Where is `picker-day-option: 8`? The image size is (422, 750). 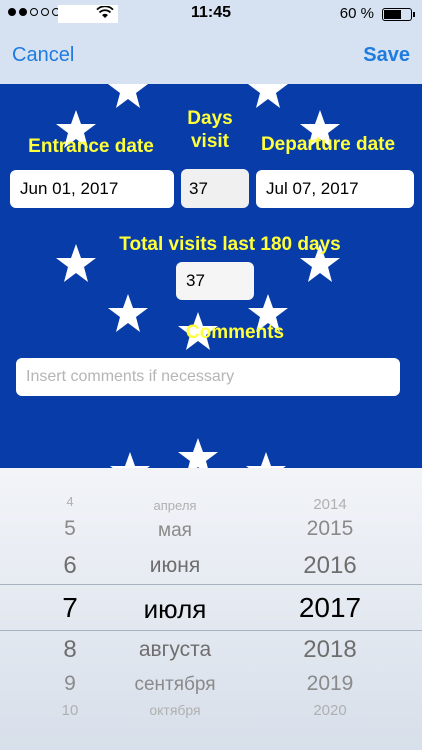 picker-day-option: 8 is located at coordinates (70, 650).